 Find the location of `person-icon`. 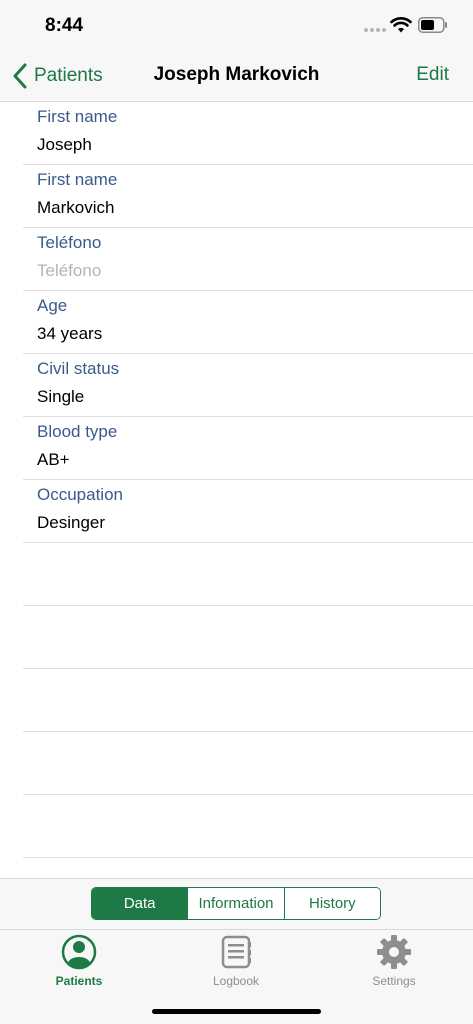

person-icon is located at coordinates (79, 952).